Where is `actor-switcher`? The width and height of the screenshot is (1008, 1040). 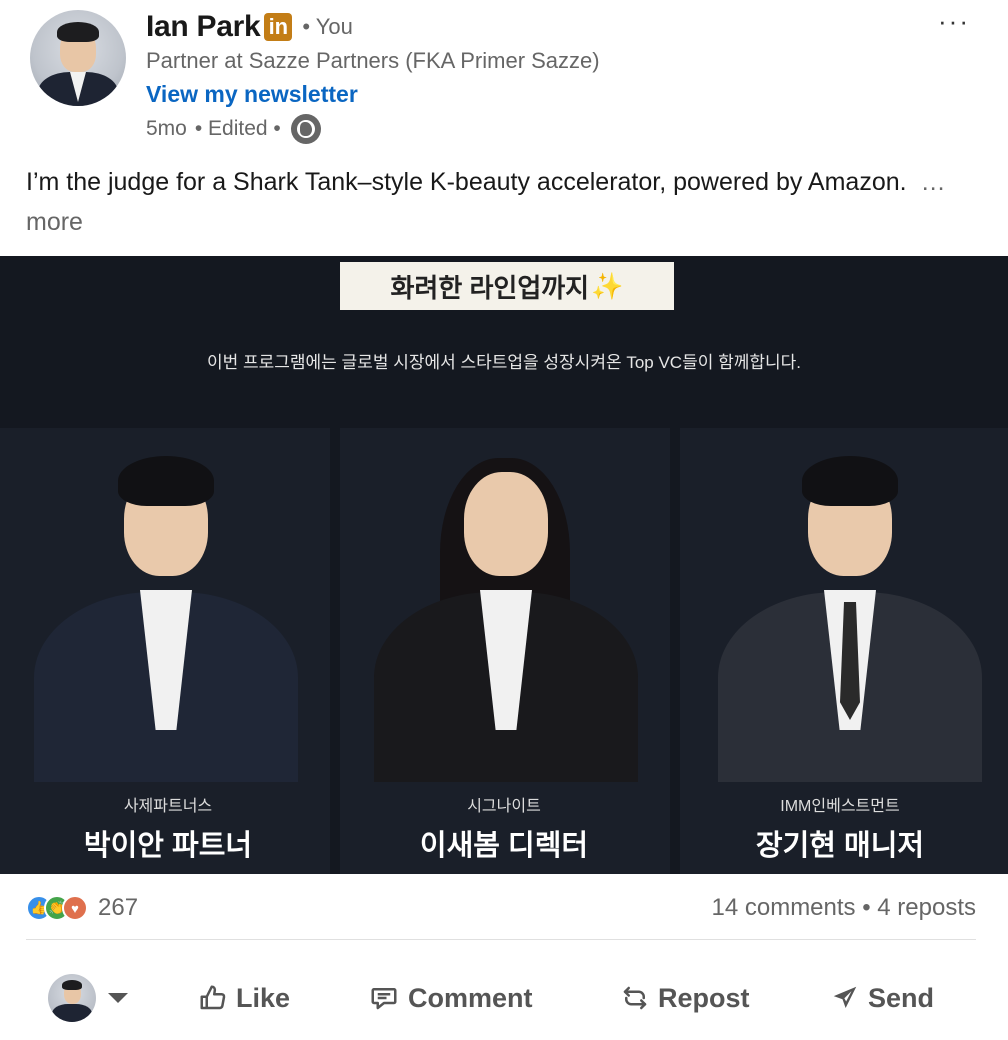 actor-switcher is located at coordinates (88, 998).